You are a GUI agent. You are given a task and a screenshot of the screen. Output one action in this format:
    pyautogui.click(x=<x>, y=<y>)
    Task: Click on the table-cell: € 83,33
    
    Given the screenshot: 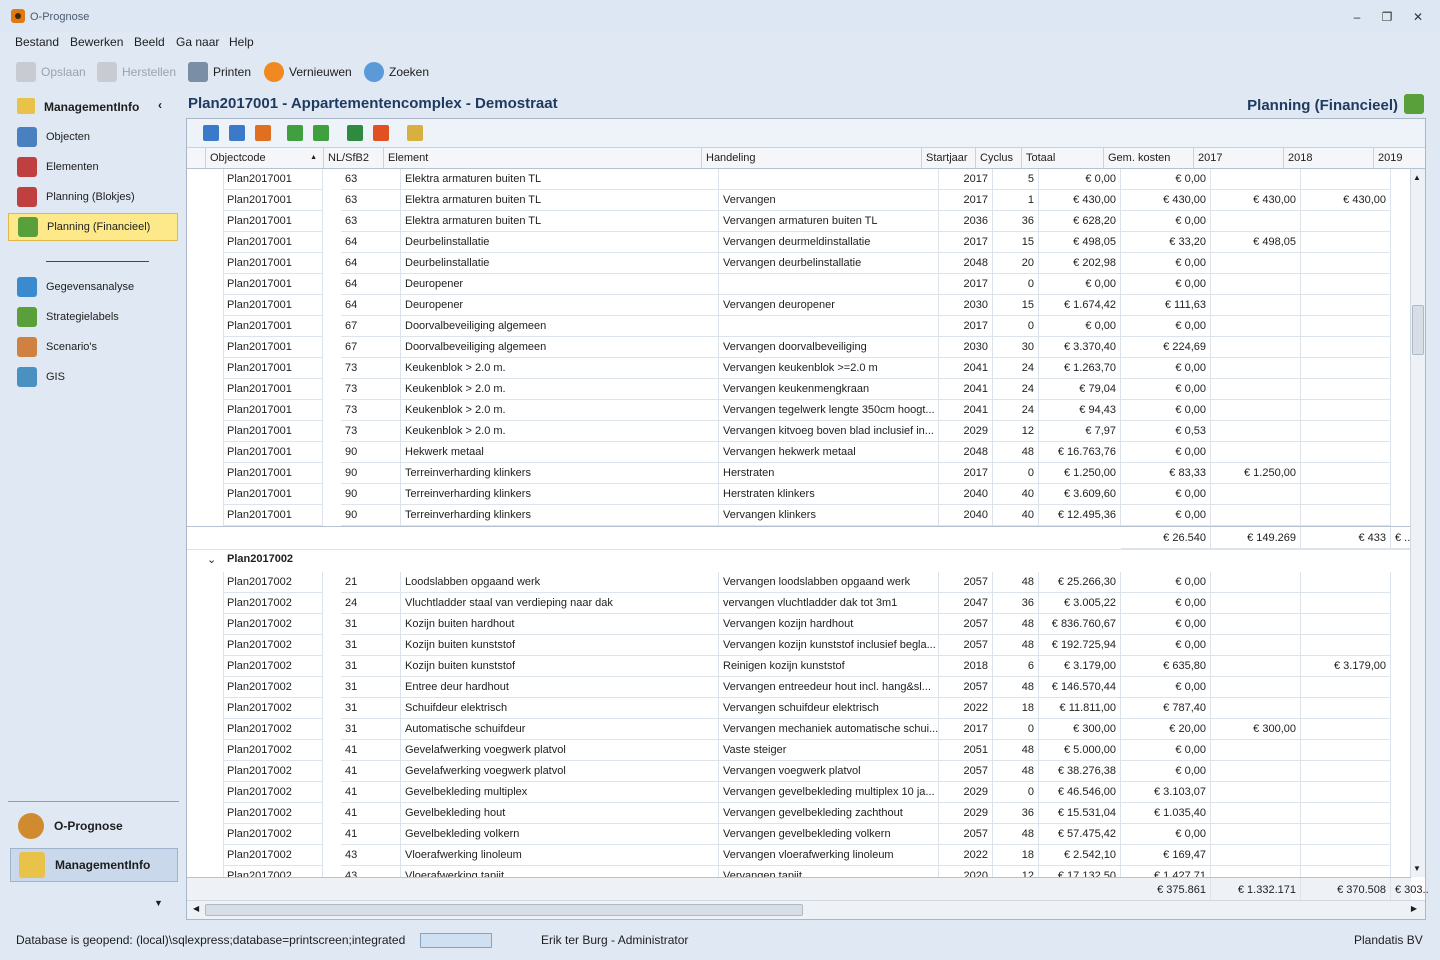 What is the action you would take?
    pyautogui.click(x=1166, y=473)
    